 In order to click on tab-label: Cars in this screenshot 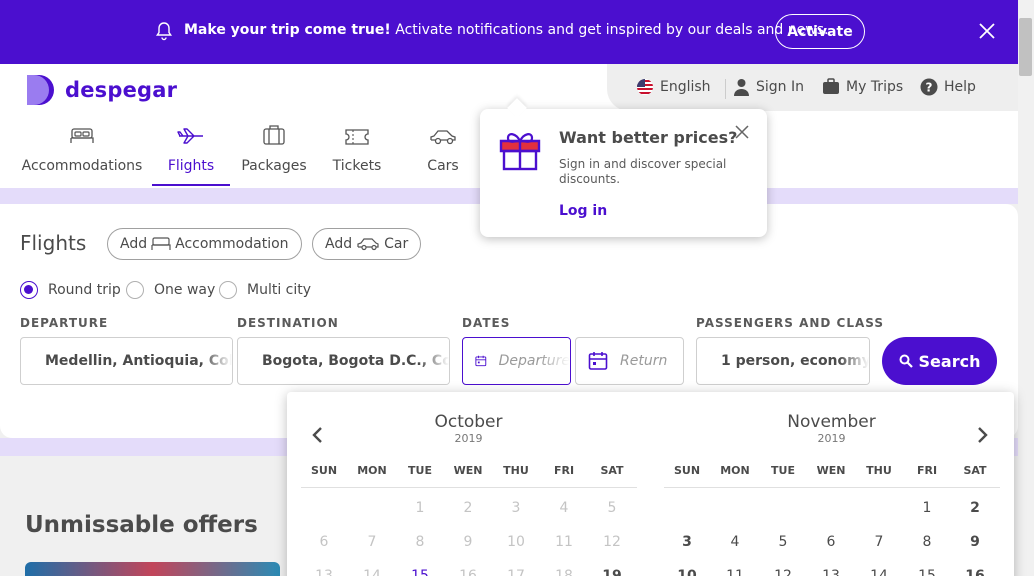, I will do `click(443, 166)`.